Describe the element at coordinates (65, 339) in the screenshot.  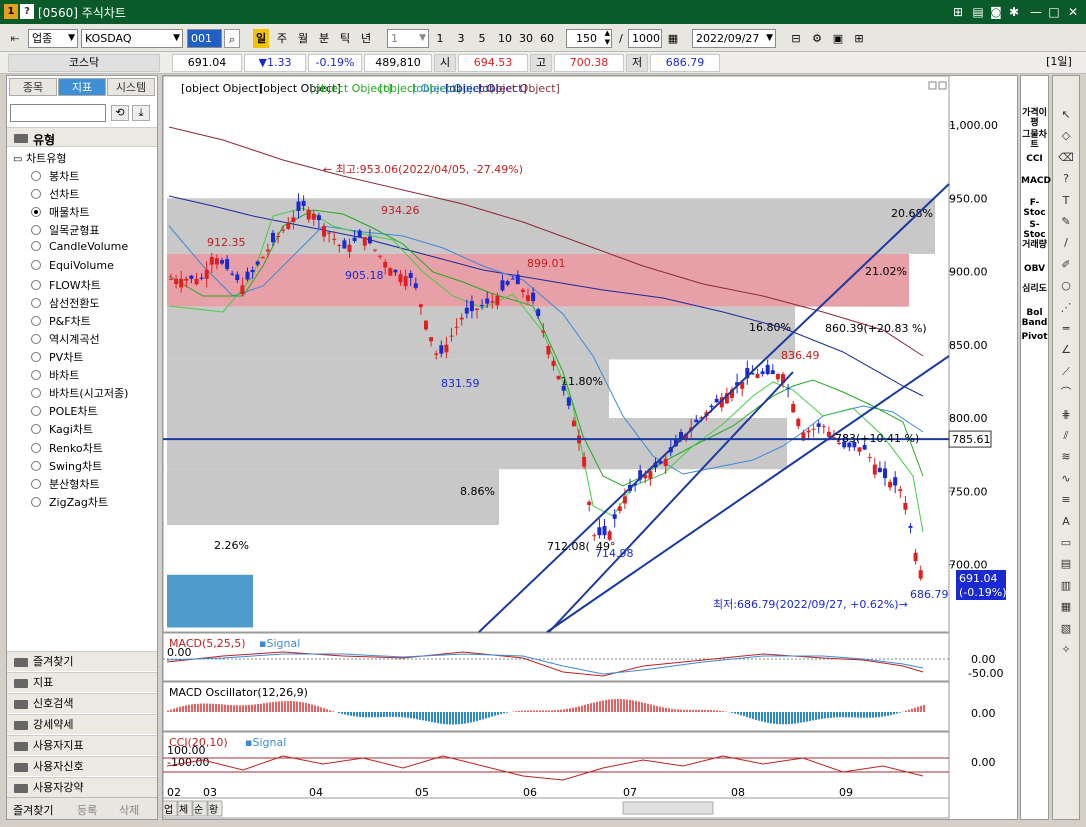
I see `chart-type-option: 역시계곡선` at that location.